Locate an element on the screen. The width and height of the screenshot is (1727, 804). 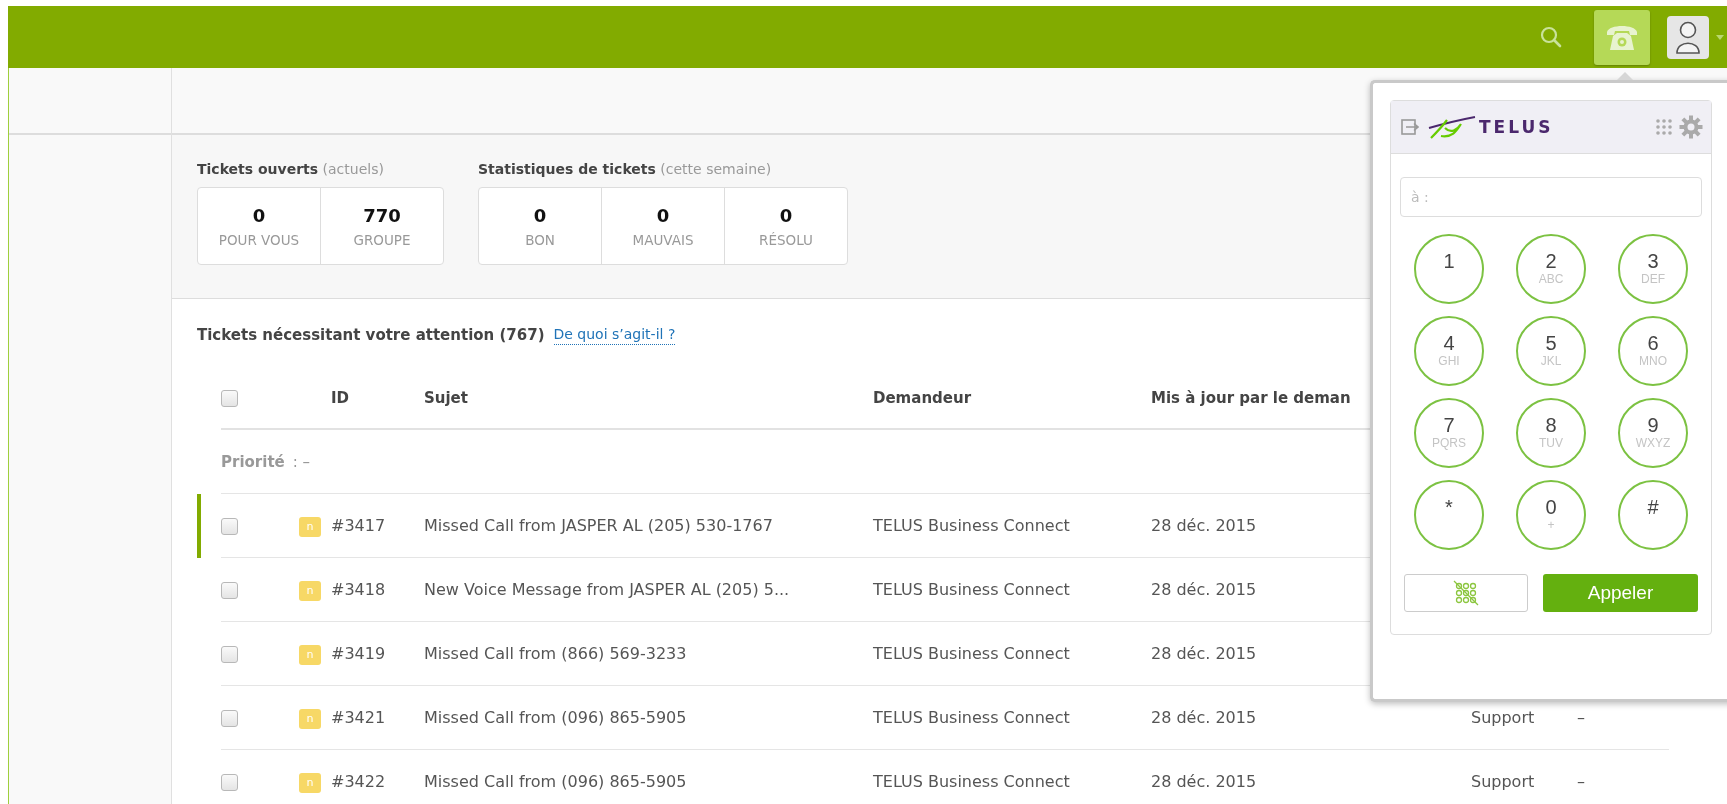
keypad-key: 1 is located at coordinates (1449, 269).